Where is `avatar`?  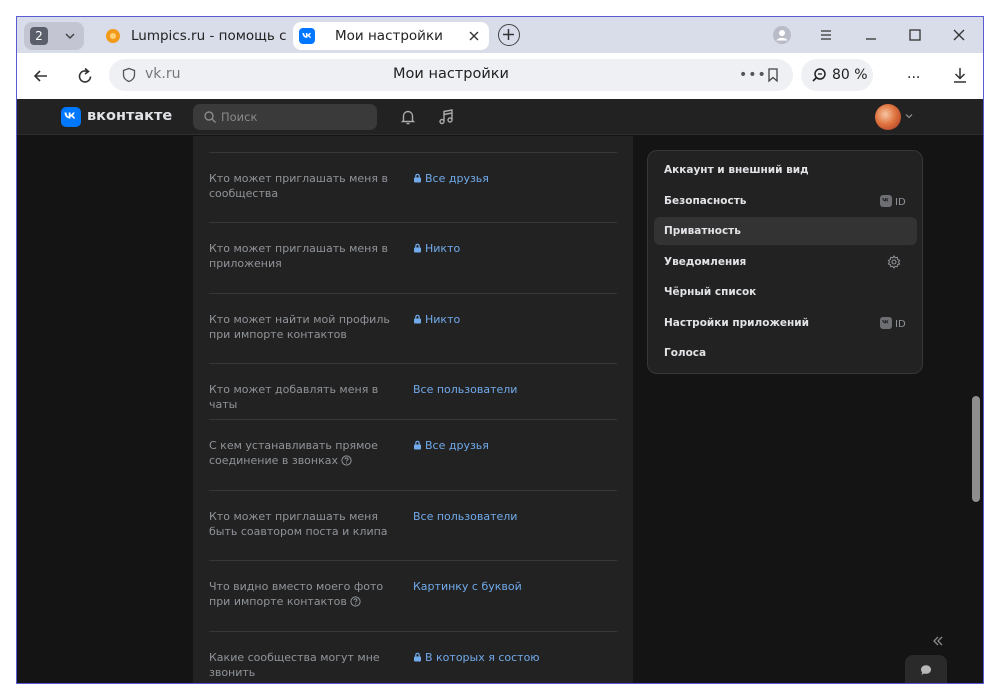 avatar is located at coordinates (888, 117).